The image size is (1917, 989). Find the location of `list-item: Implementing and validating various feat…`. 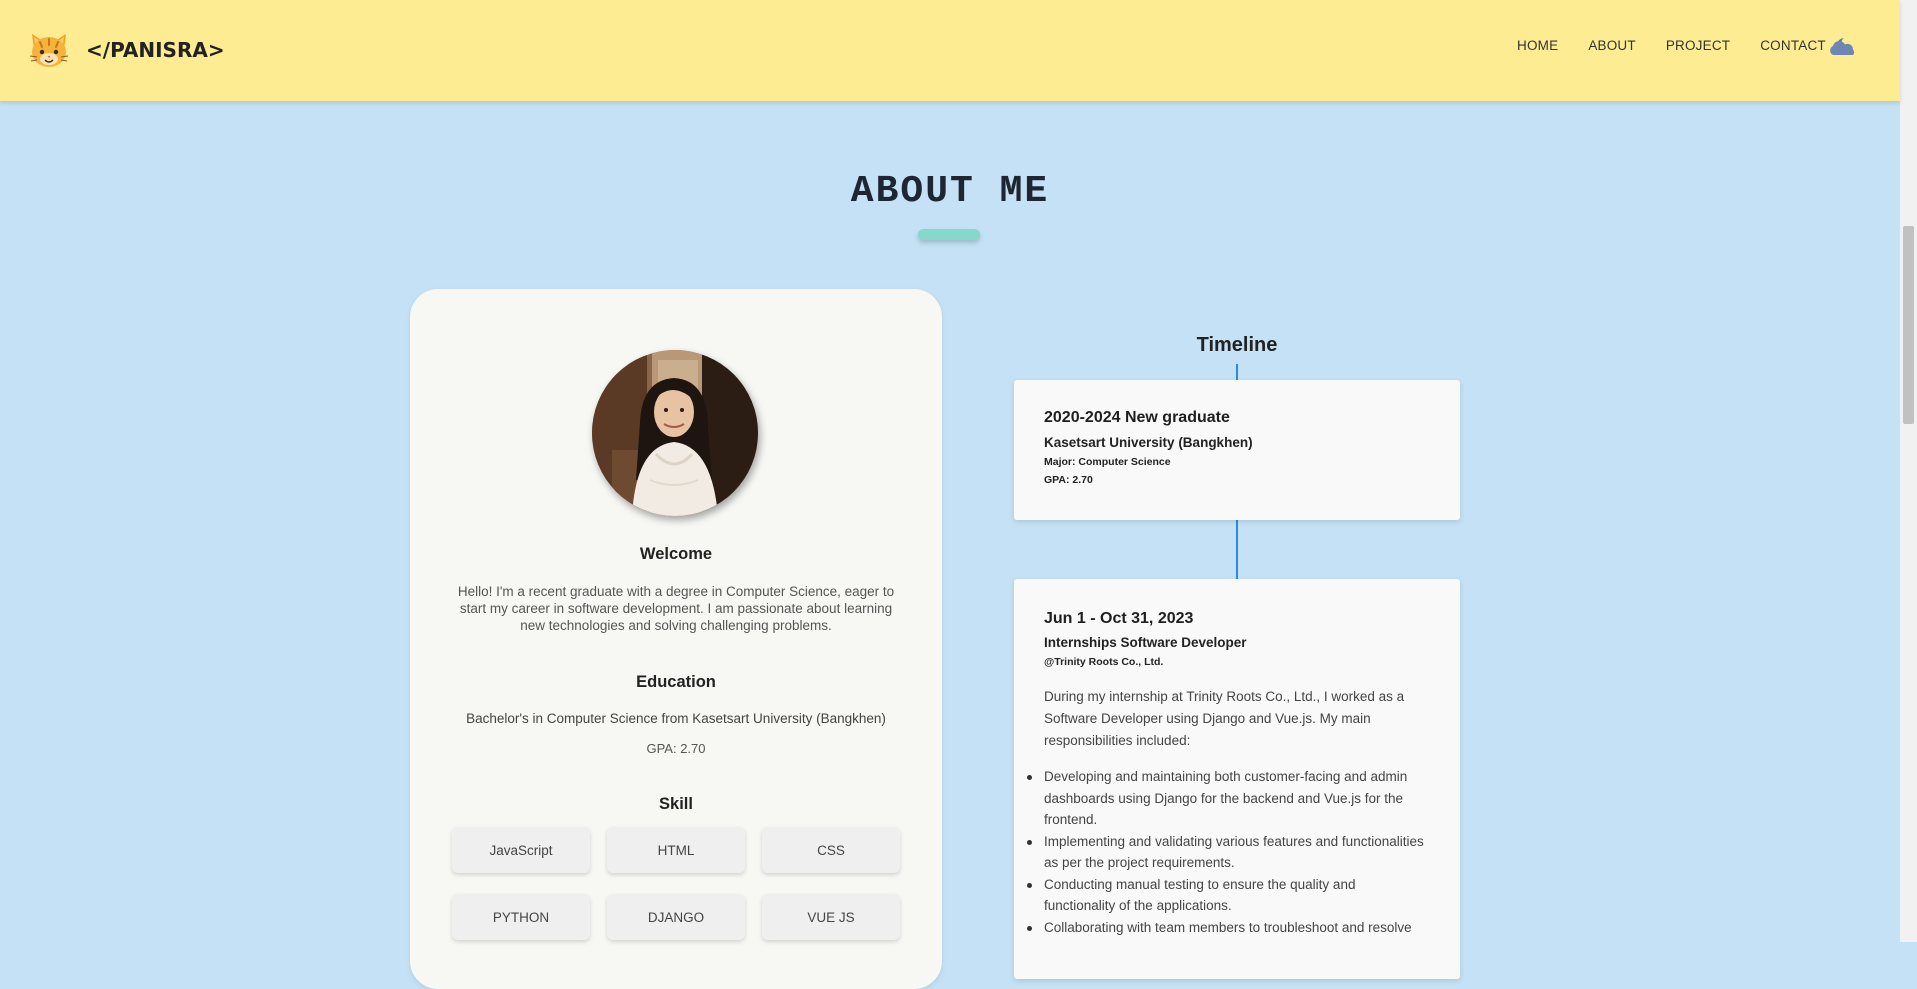

list-item: Implementing and validating various feat… is located at coordinates (1225, 852).